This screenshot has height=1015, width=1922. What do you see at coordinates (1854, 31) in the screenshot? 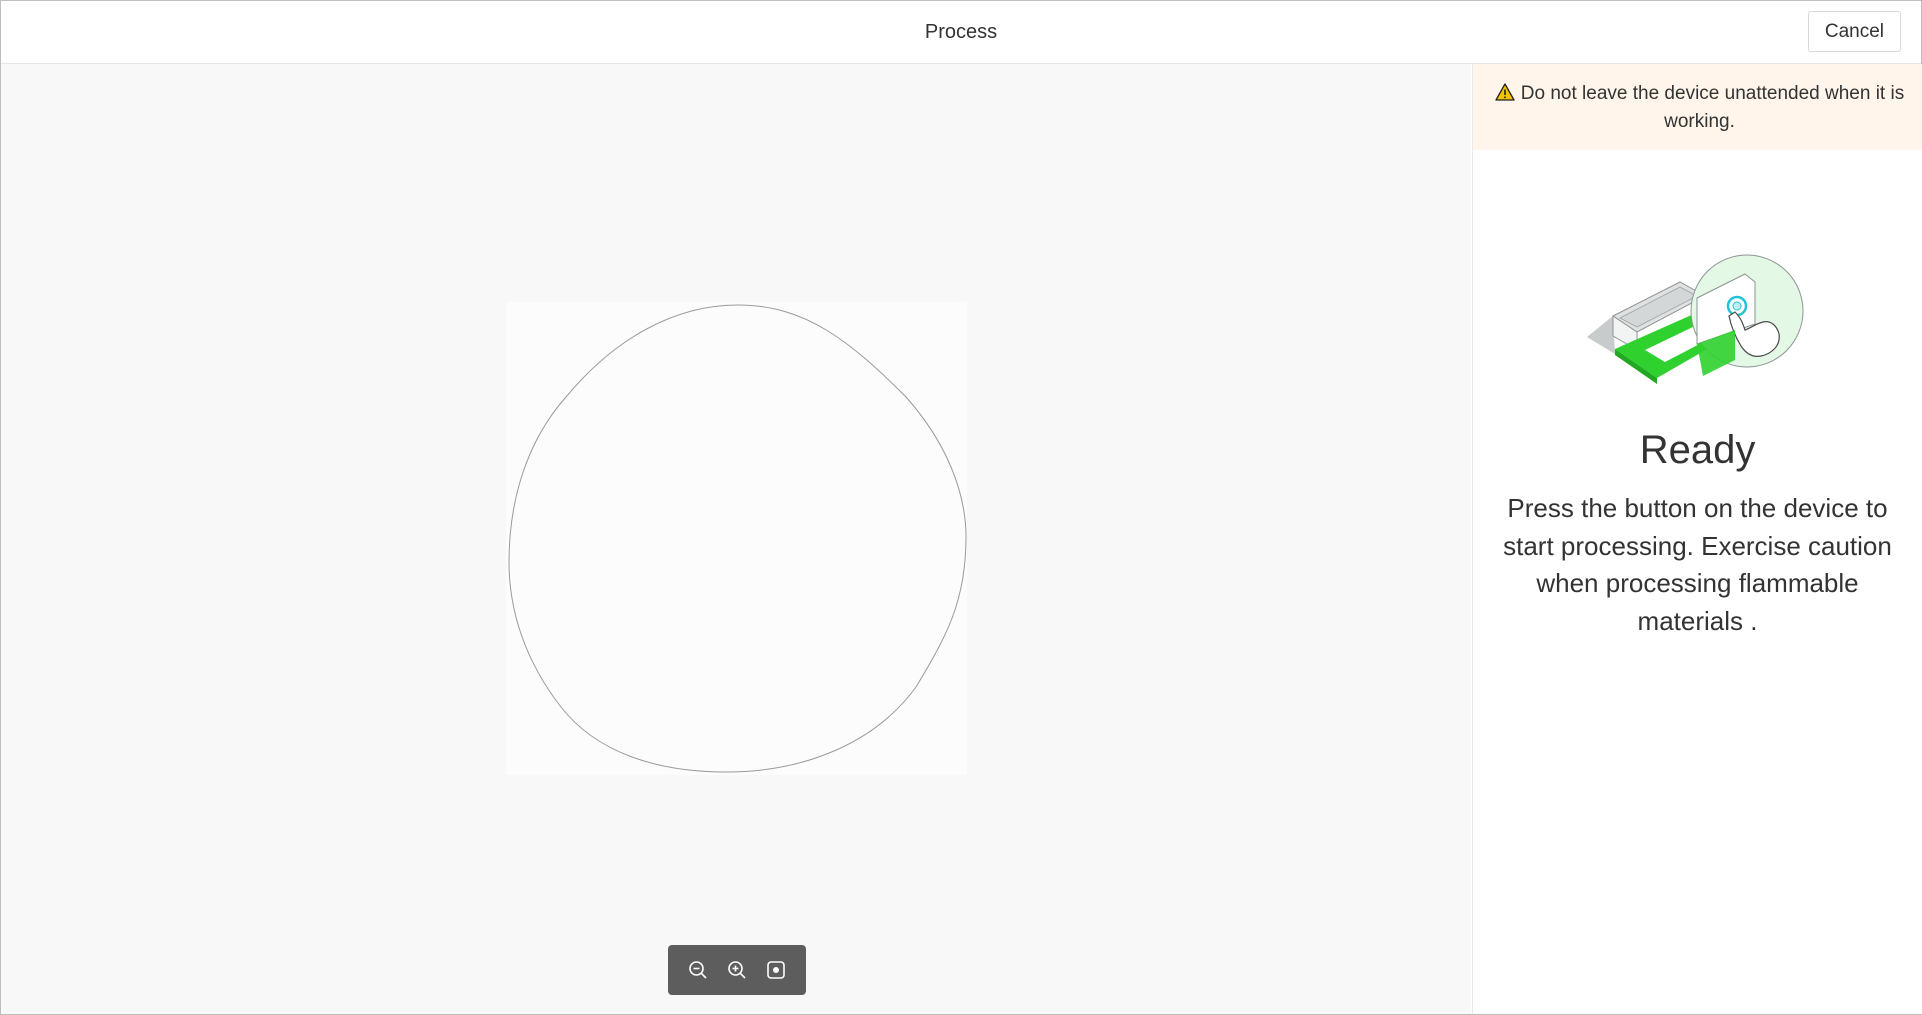
I see `cancel-button: Cancel` at bounding box center [1854, 31].